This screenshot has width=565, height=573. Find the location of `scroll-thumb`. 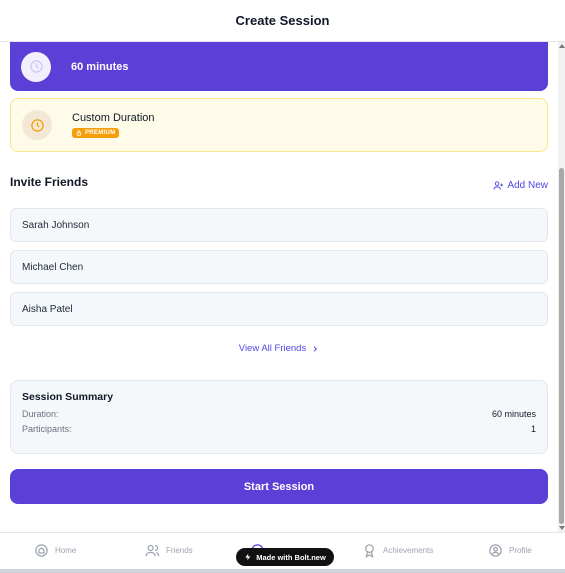

scroll-thumb is located at coordinates (561, 346).